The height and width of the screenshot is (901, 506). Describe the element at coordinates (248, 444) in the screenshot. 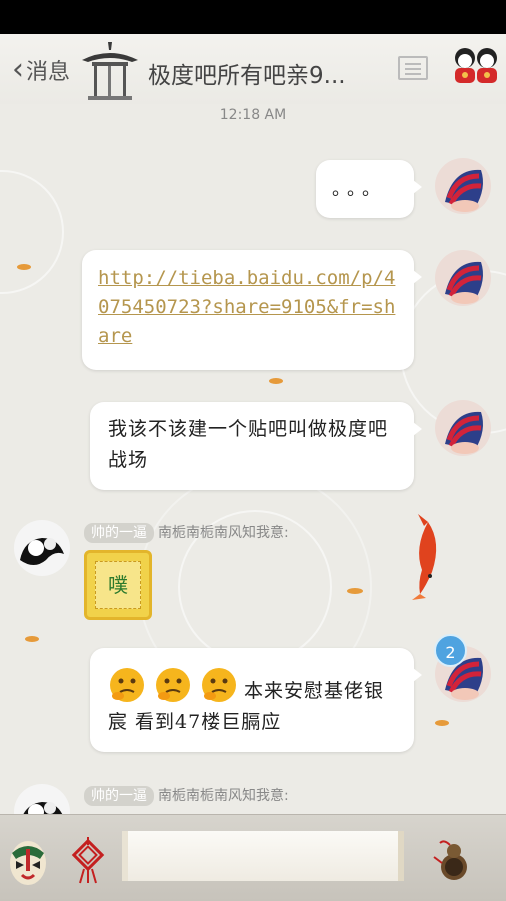

I see `message-text: 我该不该建一个贴吧叫做极度吧战场` at that location.